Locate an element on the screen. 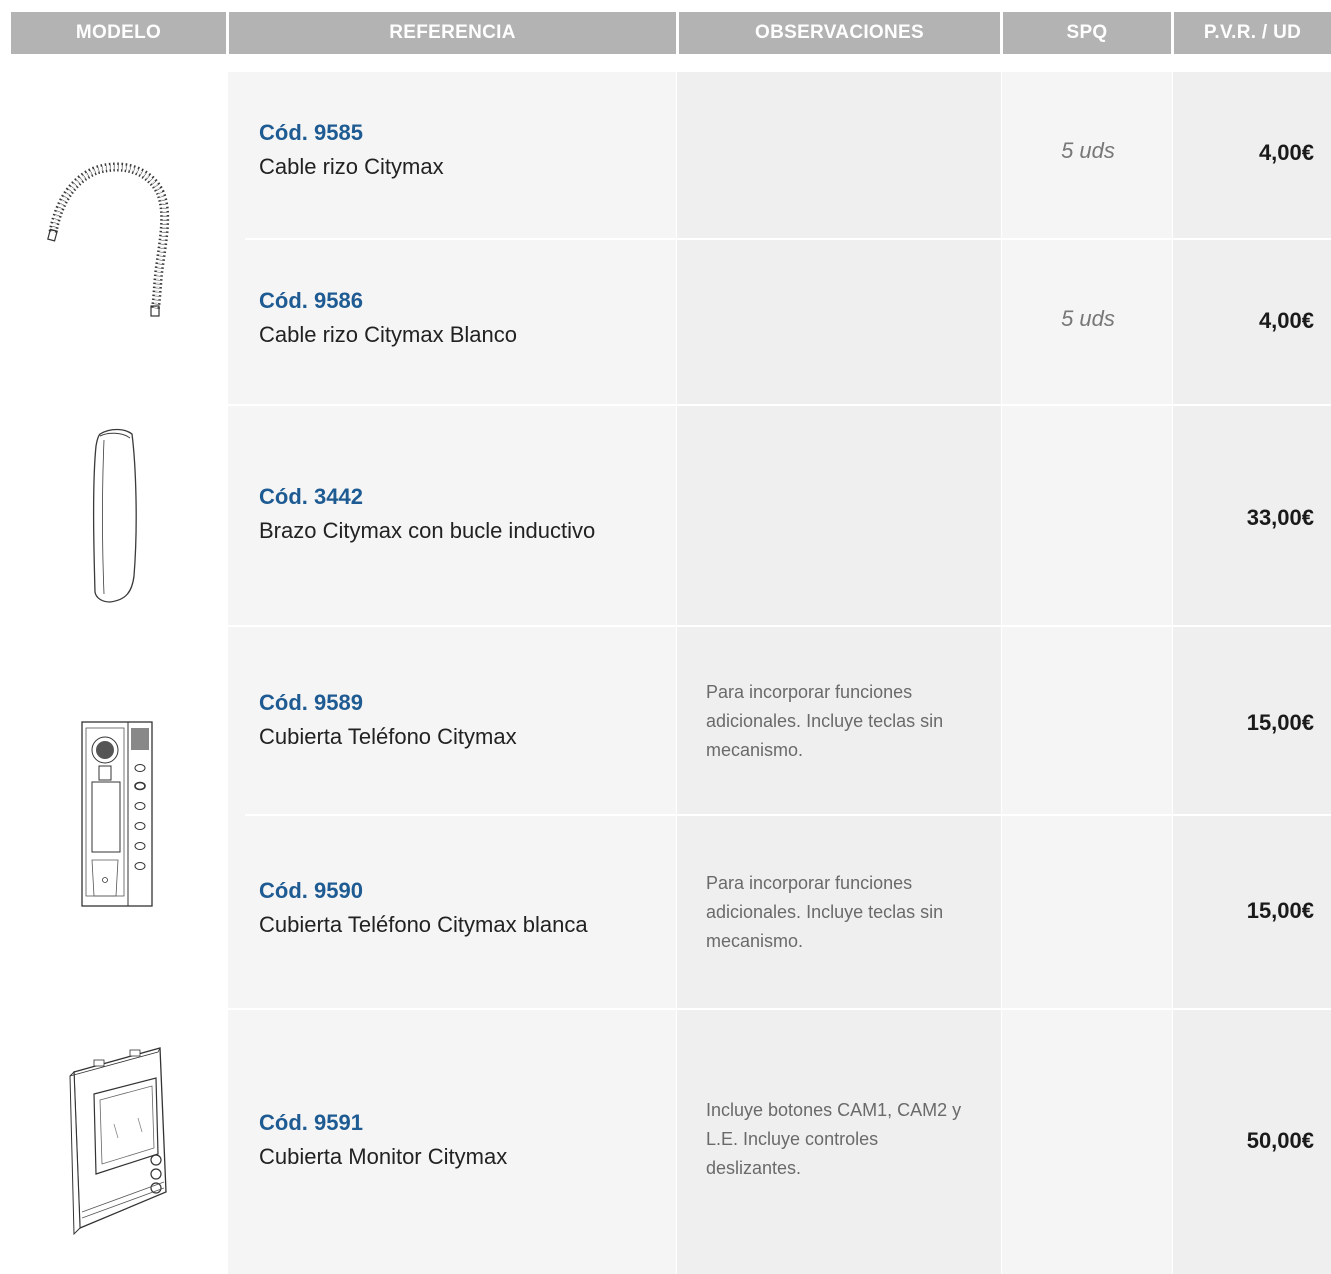  product-description: Cable rizo Citymax Blanco is located at coordinates (388, 334).